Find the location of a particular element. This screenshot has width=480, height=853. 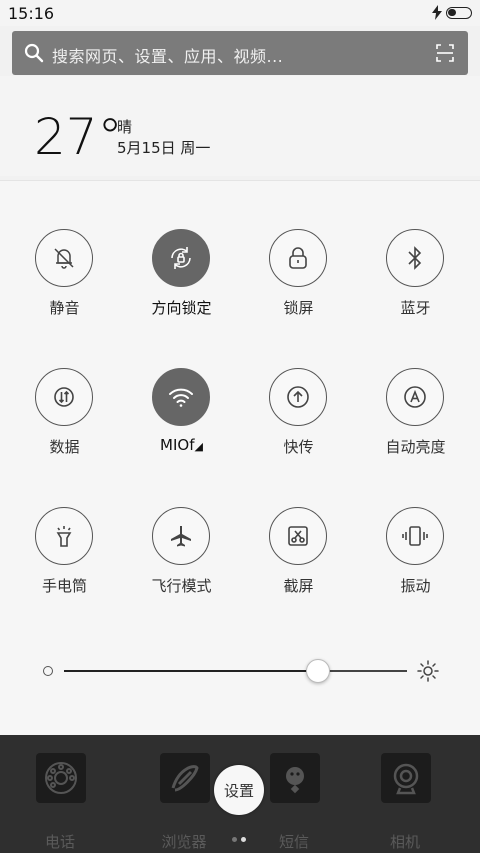

status-time: 15:16 is located at coordinates (31, 13).